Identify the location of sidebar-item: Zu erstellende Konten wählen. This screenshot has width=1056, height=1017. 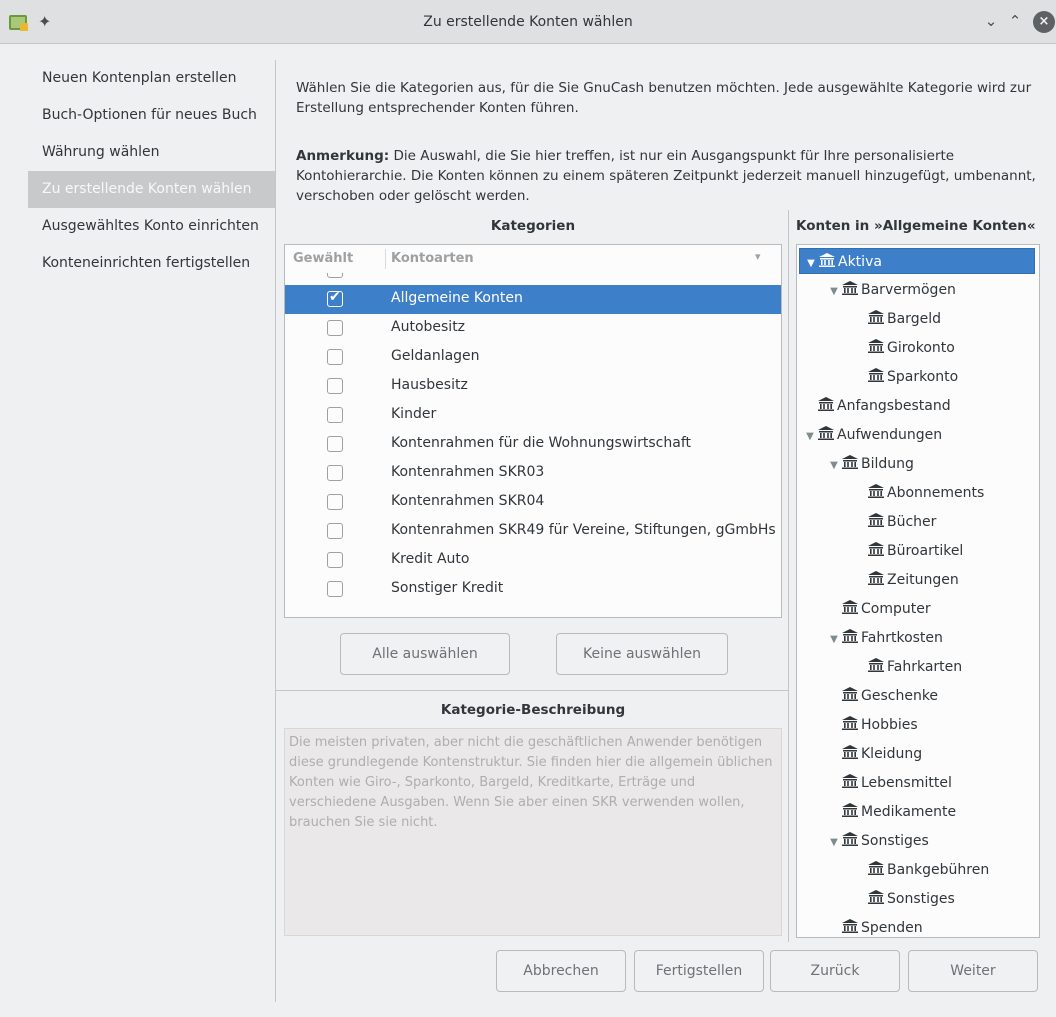
(151, 189).